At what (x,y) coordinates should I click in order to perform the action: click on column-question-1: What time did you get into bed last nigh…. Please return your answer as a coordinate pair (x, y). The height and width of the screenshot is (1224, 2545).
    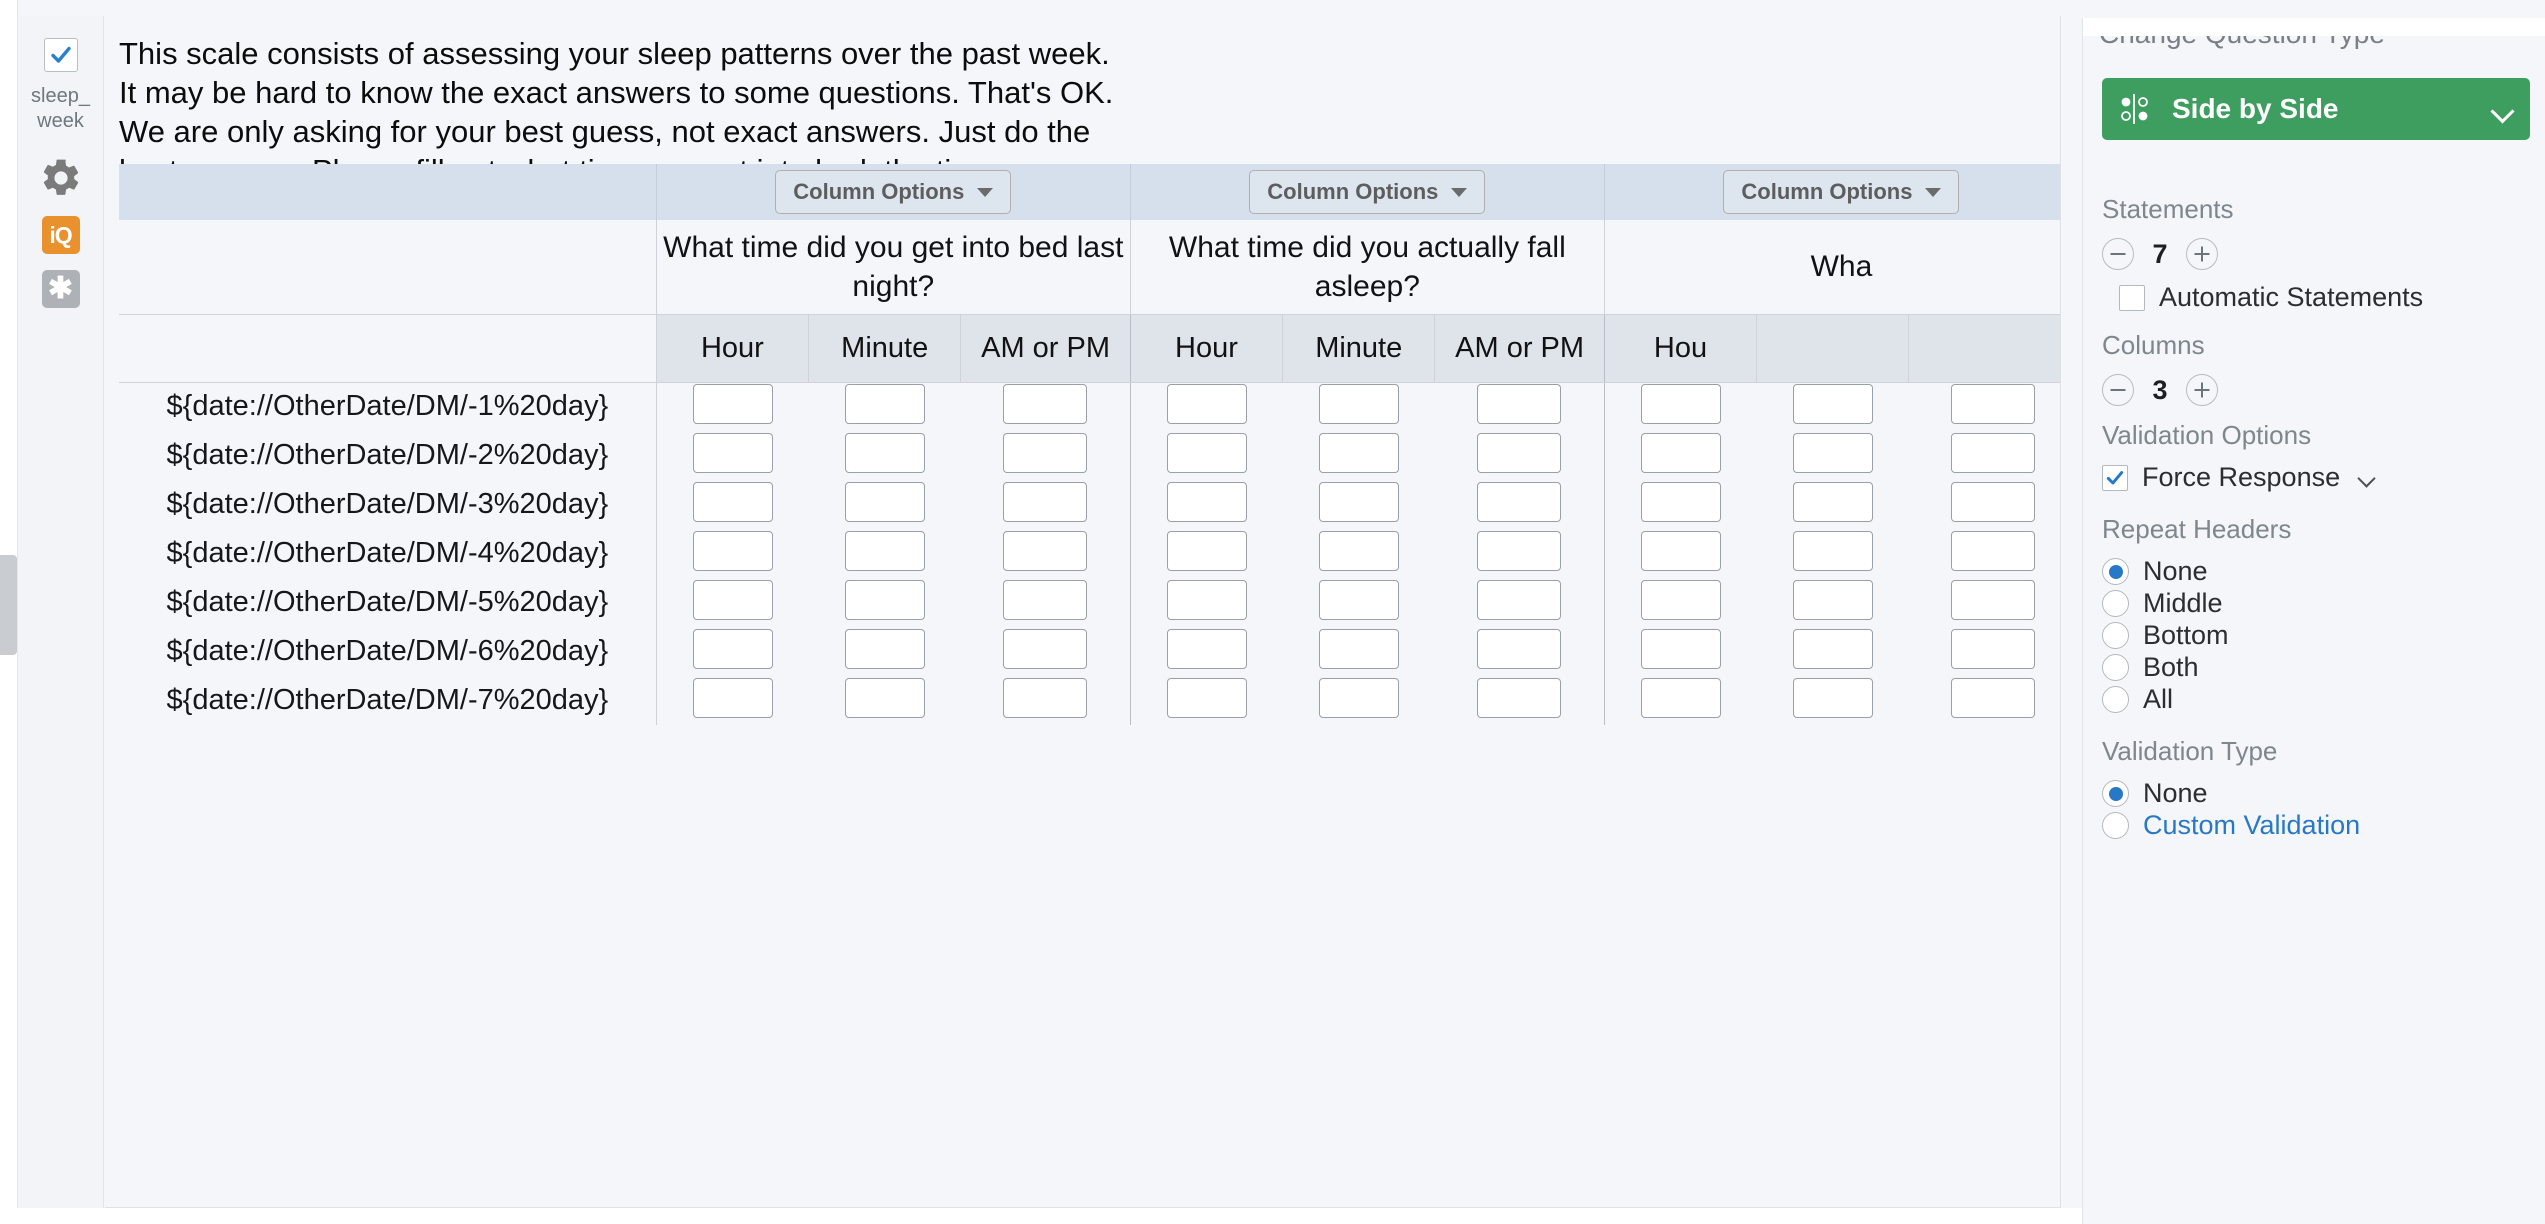
    Looking at the image, I should click on (893, 267).